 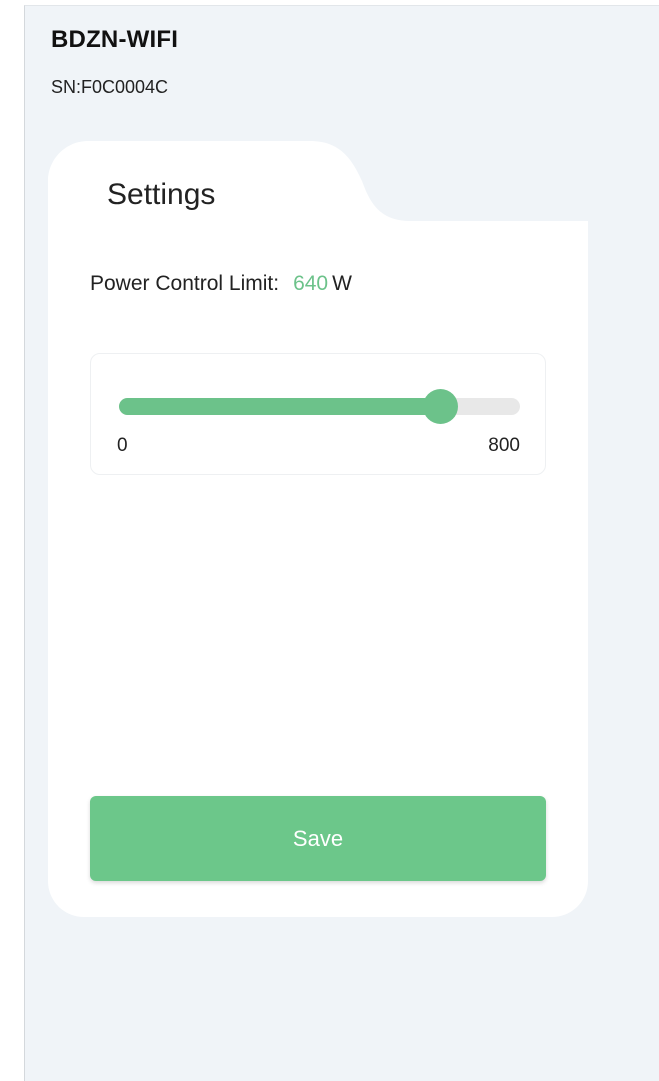 I want to click on power-limit-slider-panel: 0 800, so click(x=318, y=414).